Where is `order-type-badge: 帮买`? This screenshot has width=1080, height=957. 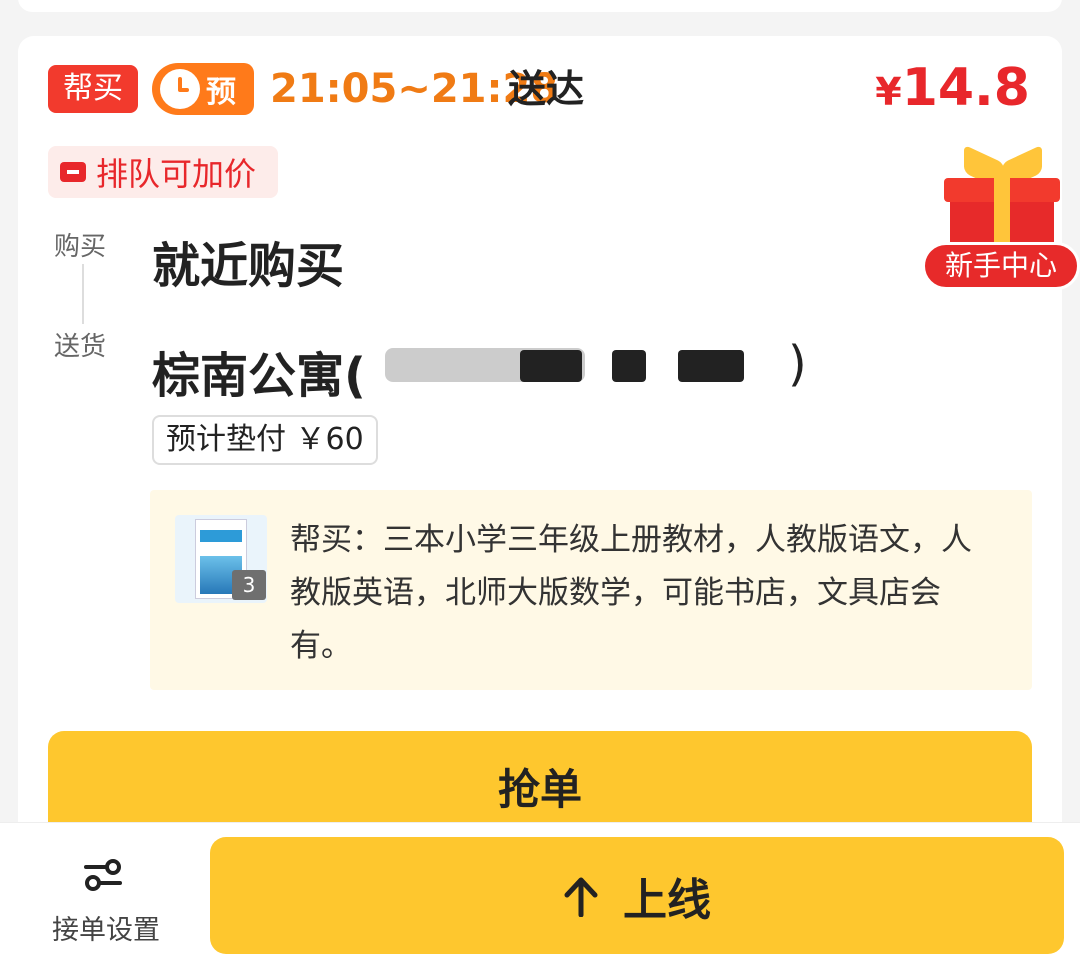 order-type-badge: 帮买 is located at coordinates (93, 89).